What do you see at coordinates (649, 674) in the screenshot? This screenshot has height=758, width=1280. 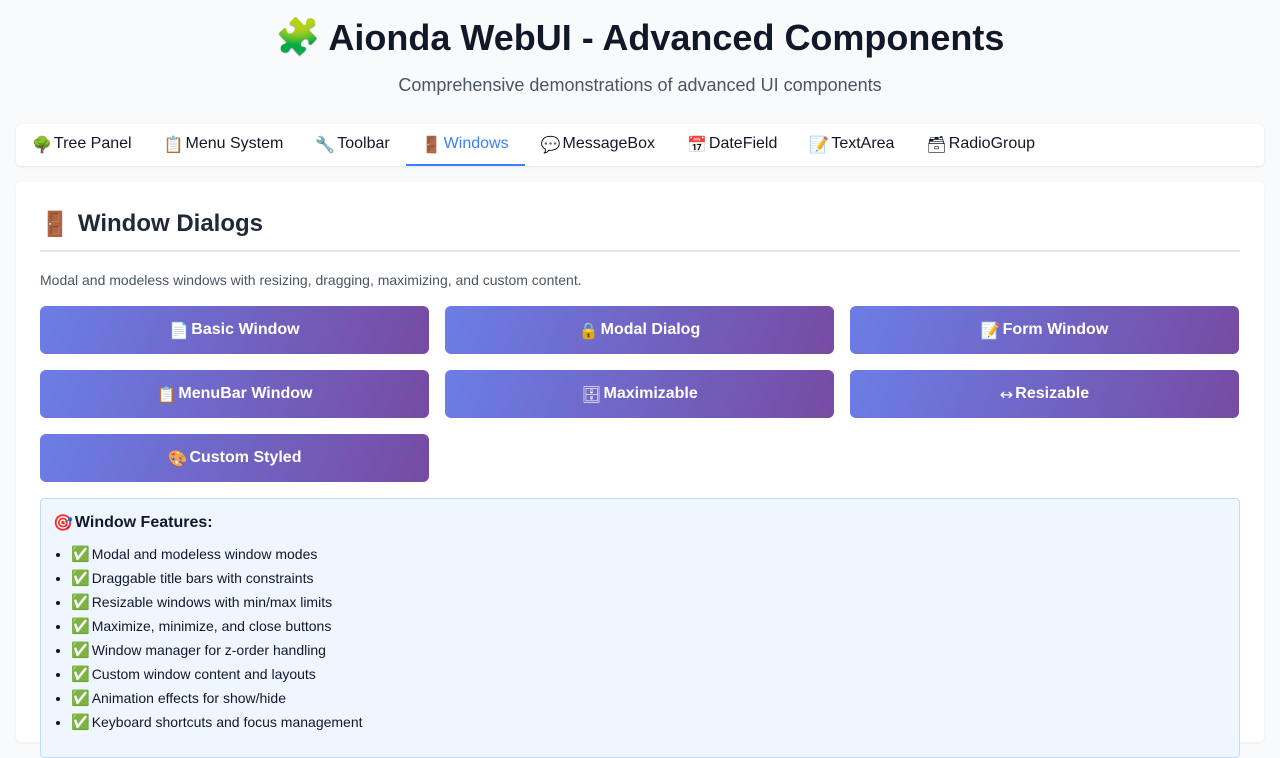 I see `list-item: ✅Custom window content and layouts` at bounding box center [649, 674].